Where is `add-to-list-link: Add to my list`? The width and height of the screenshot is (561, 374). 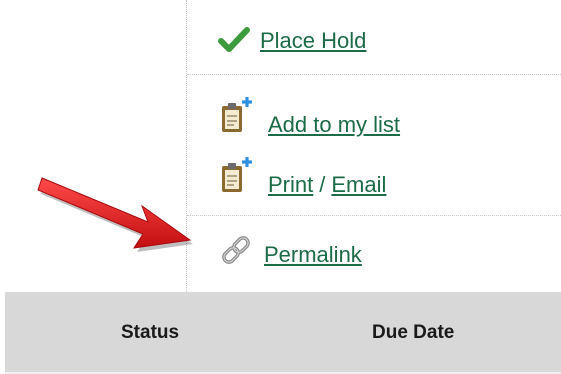 add-to-list-link: Add to my list is located at coordinates (334, 125).